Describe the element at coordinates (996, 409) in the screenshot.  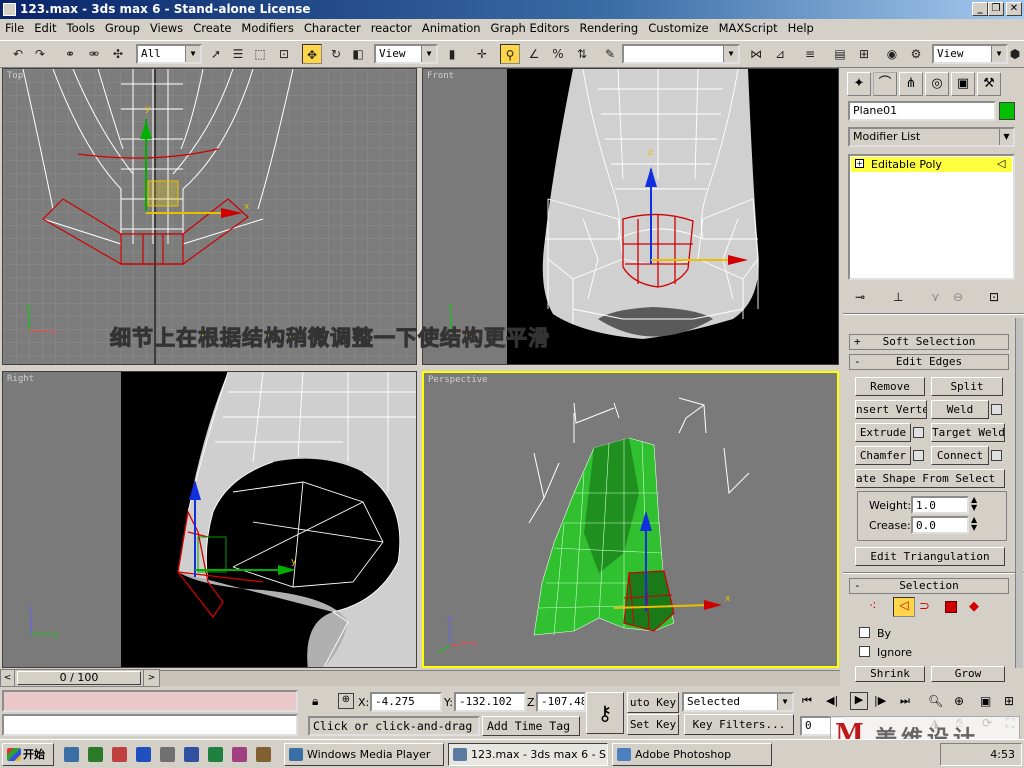
I see `weld-settings-icon` at that location.